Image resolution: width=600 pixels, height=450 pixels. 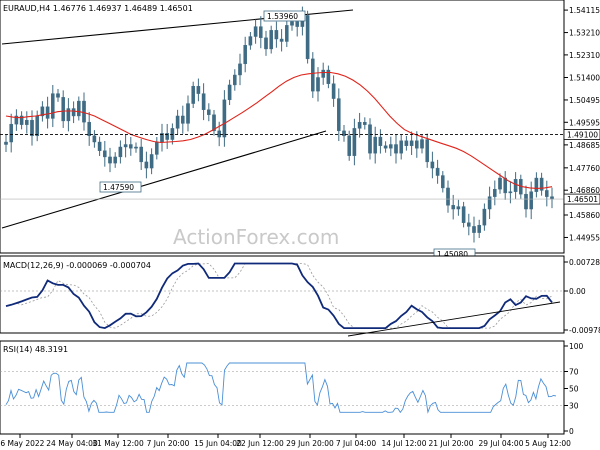 I want to click on macd-tick-label: 0.007282, so click(x=584, y=262).